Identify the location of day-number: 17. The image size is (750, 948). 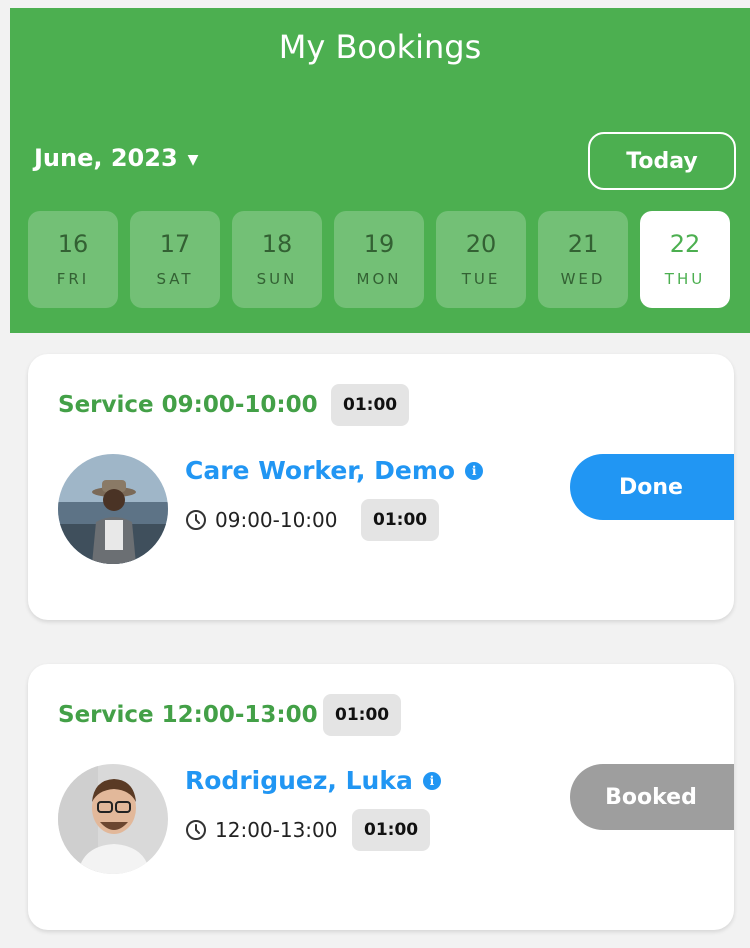
(175, 243).